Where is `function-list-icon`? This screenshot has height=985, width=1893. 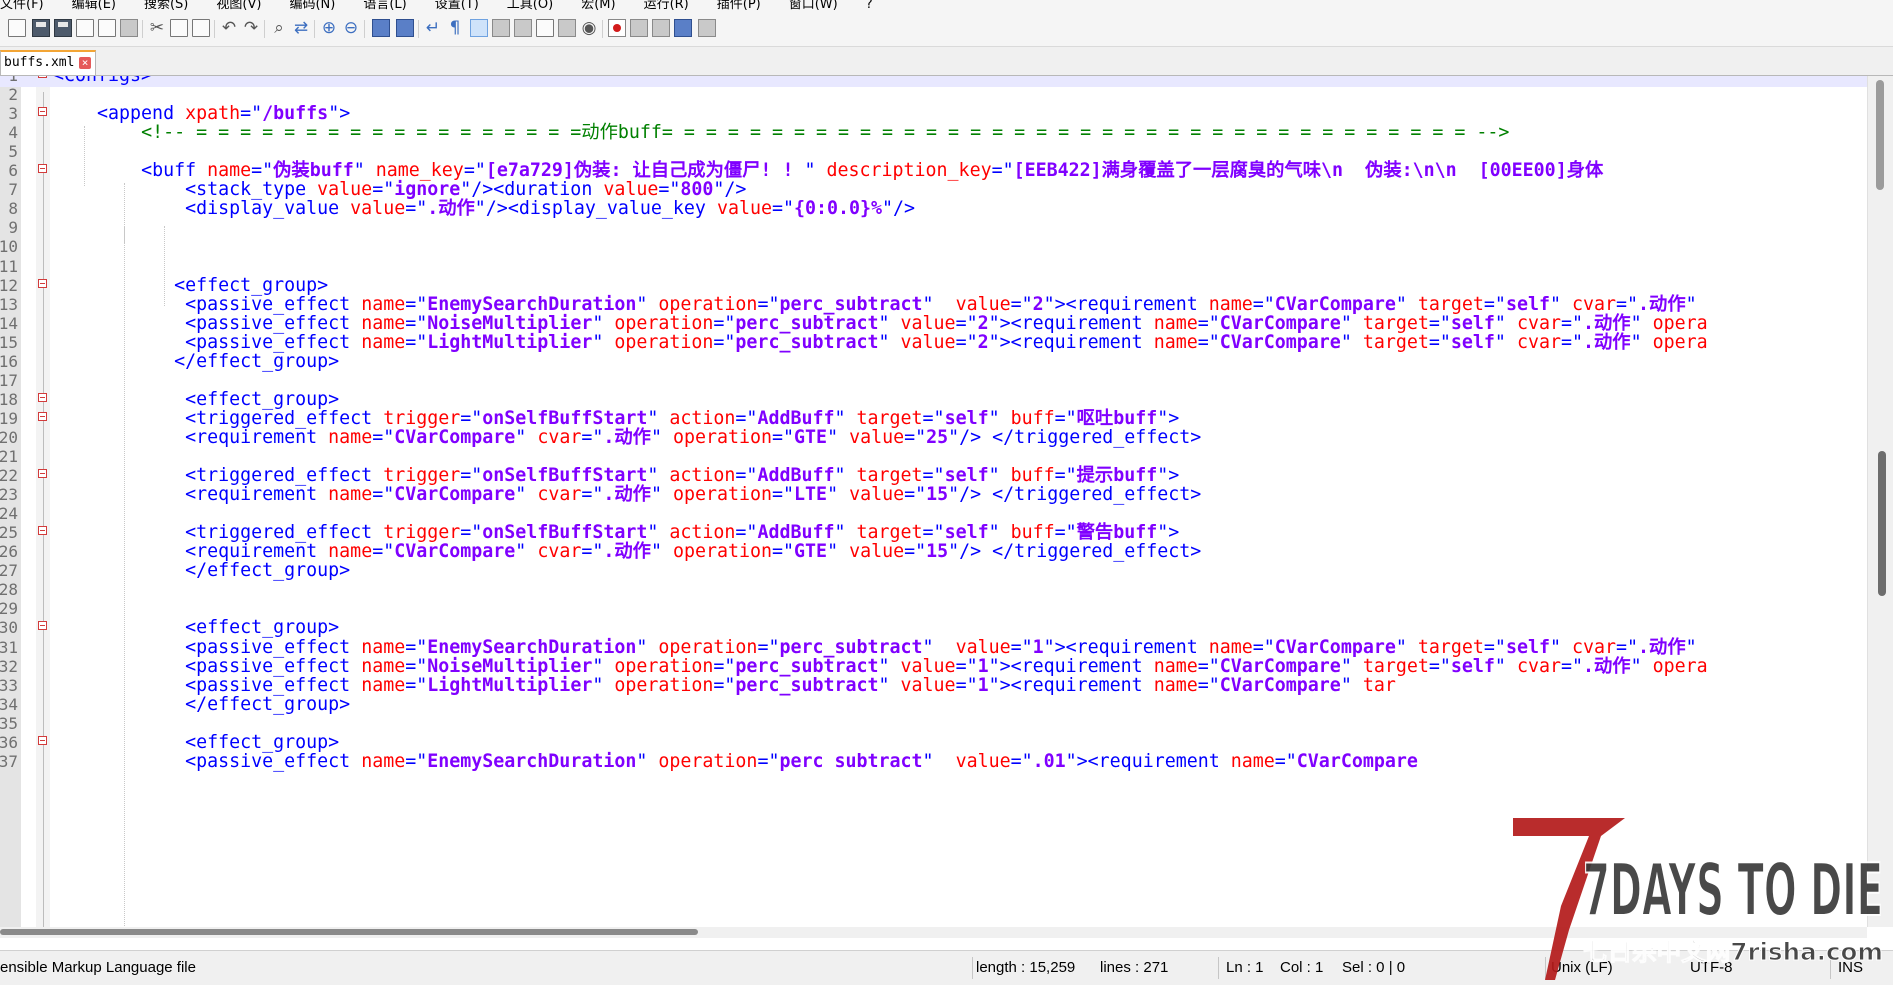 function-list-icon is located at coordinates (545, 28).